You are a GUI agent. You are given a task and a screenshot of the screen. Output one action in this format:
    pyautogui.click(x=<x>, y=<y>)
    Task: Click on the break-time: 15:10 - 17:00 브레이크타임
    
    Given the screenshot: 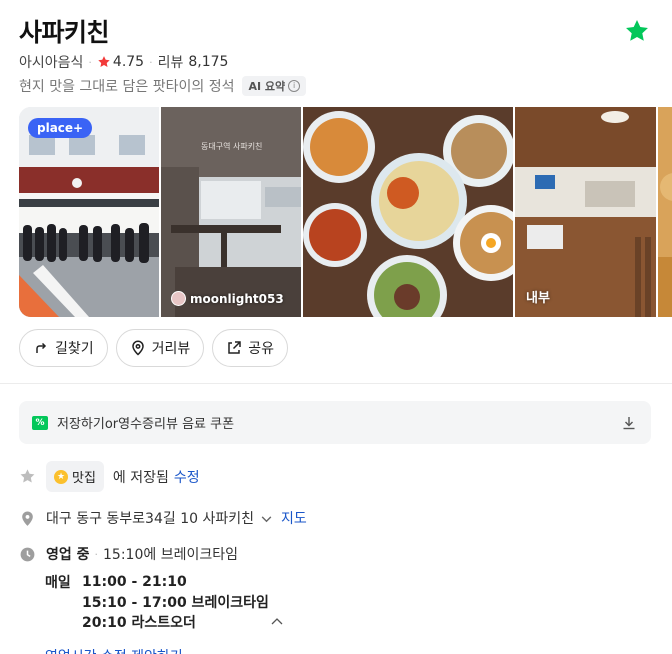 What is the action you would take?
    pyautogui.click(x=175, y=603)
    